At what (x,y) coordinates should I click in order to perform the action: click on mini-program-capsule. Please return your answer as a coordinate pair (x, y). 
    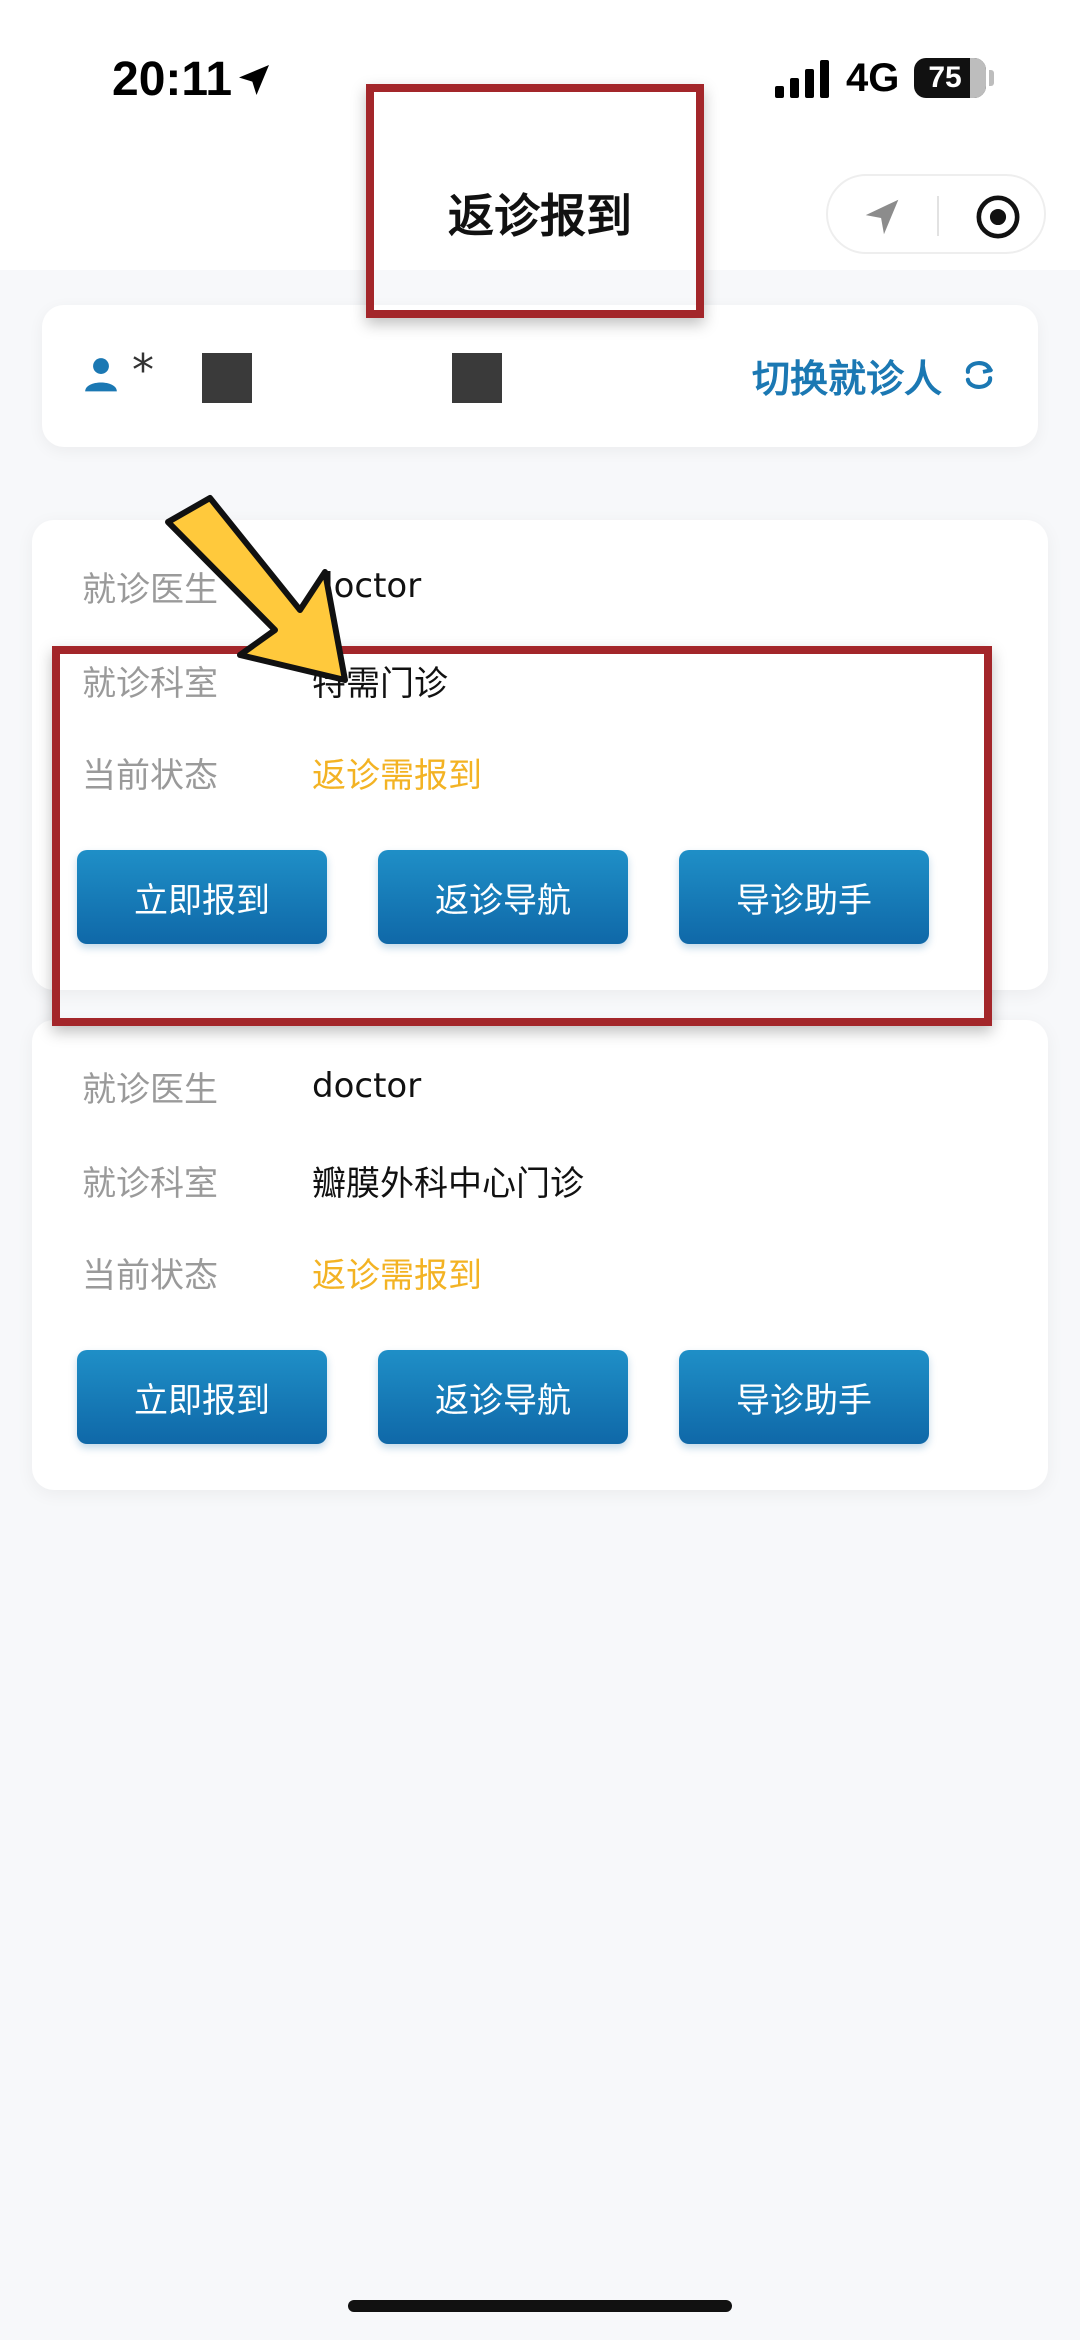
    Looking at the image, I should click on (936, 214).